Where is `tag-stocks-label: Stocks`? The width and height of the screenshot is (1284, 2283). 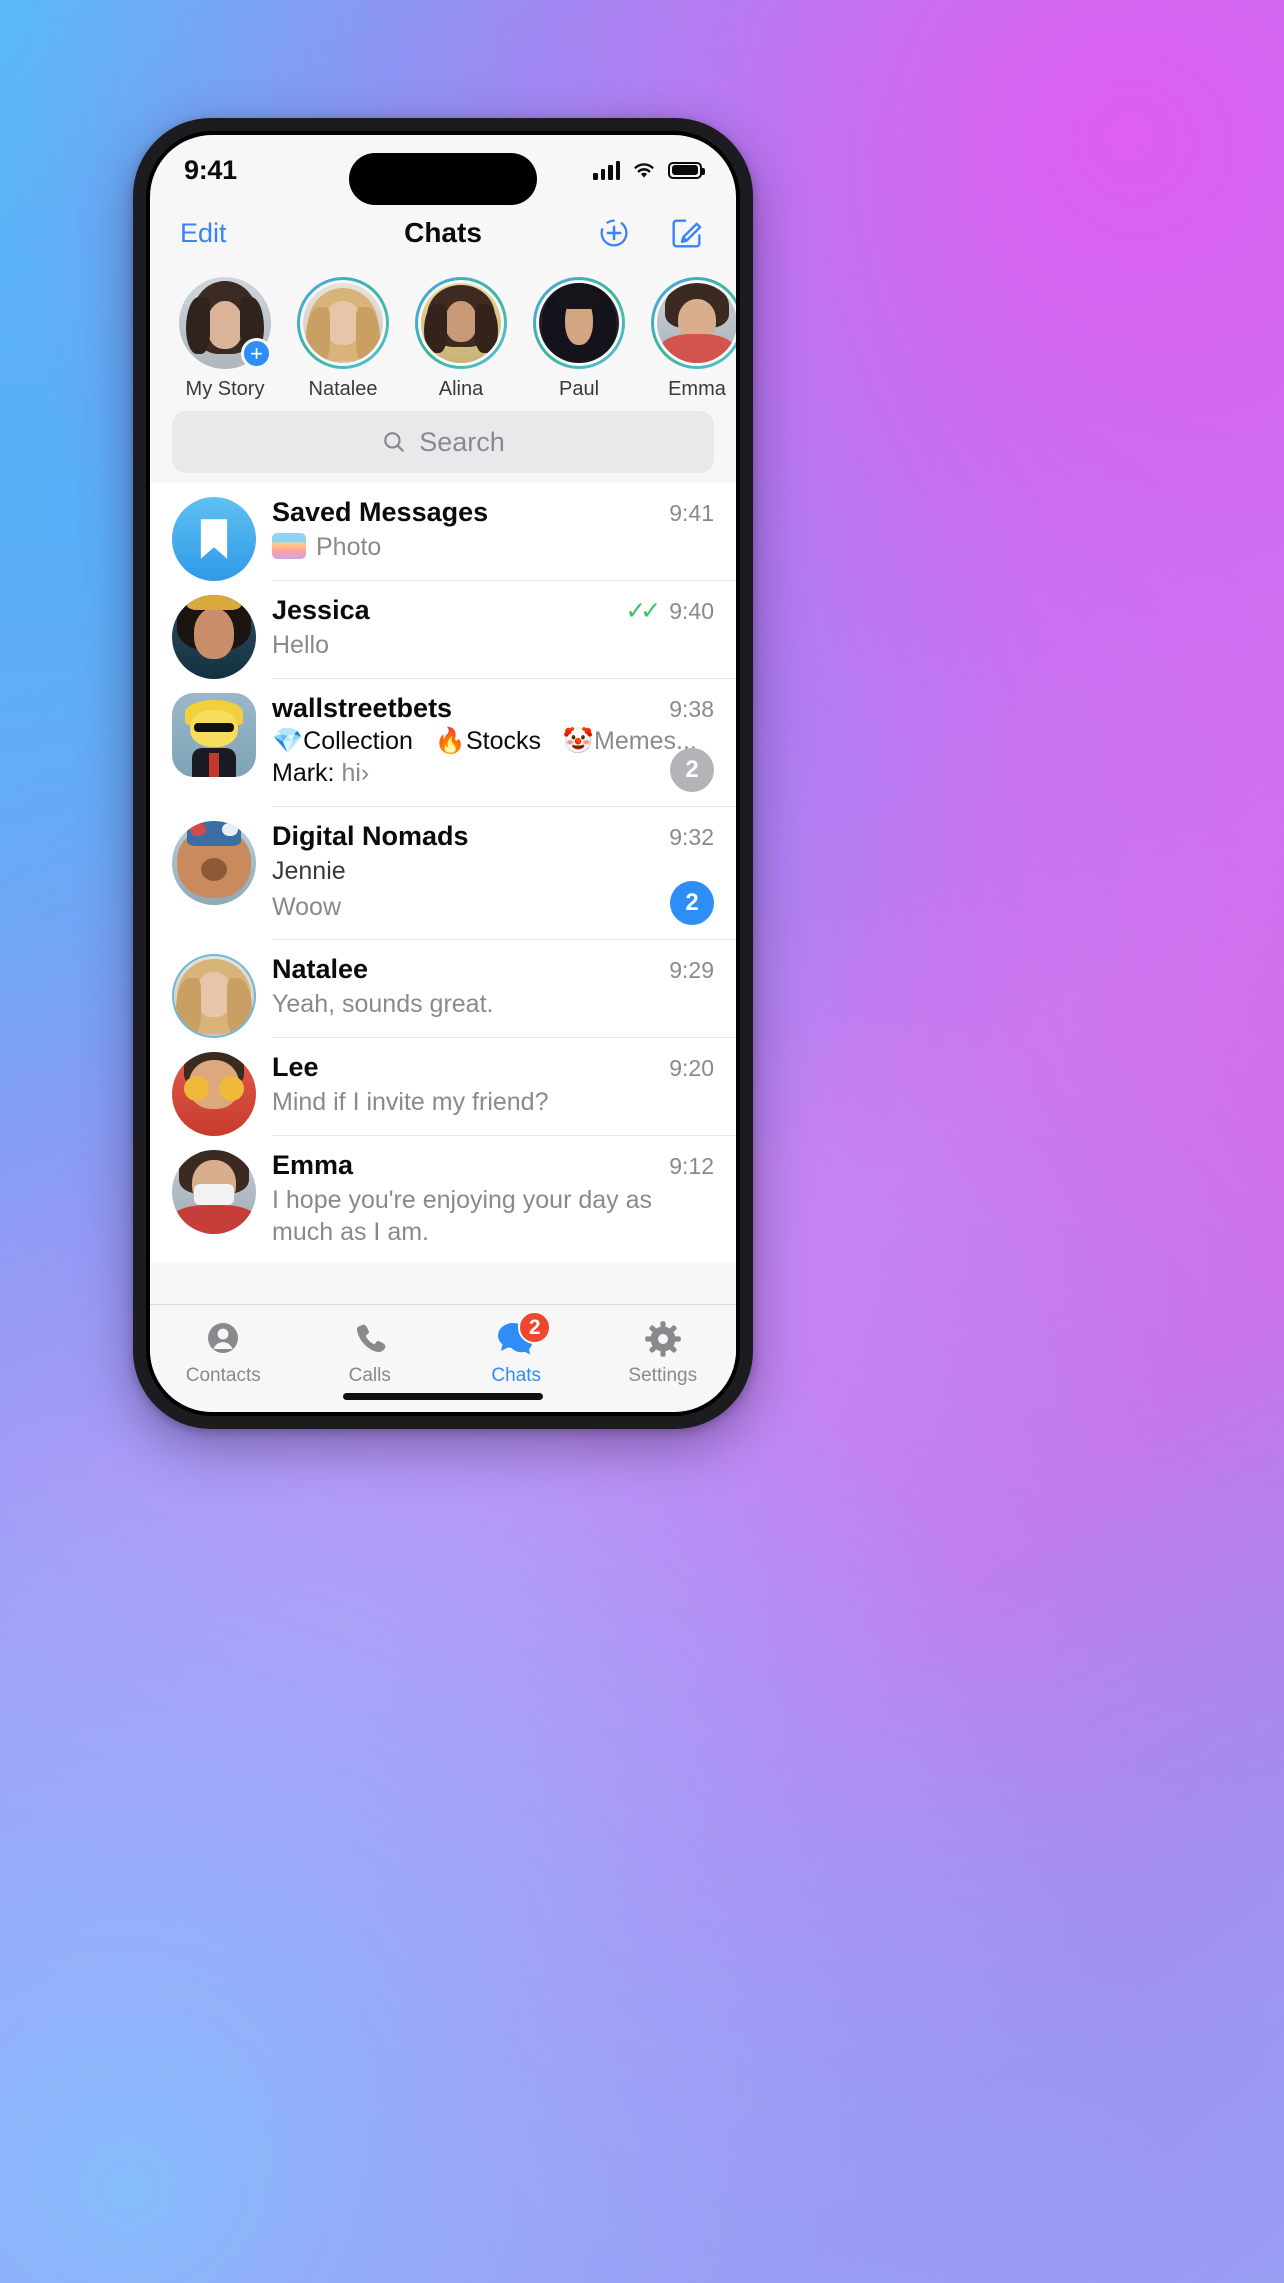 tag-stocks-label: Stocks is located at coordinates (503, 741).